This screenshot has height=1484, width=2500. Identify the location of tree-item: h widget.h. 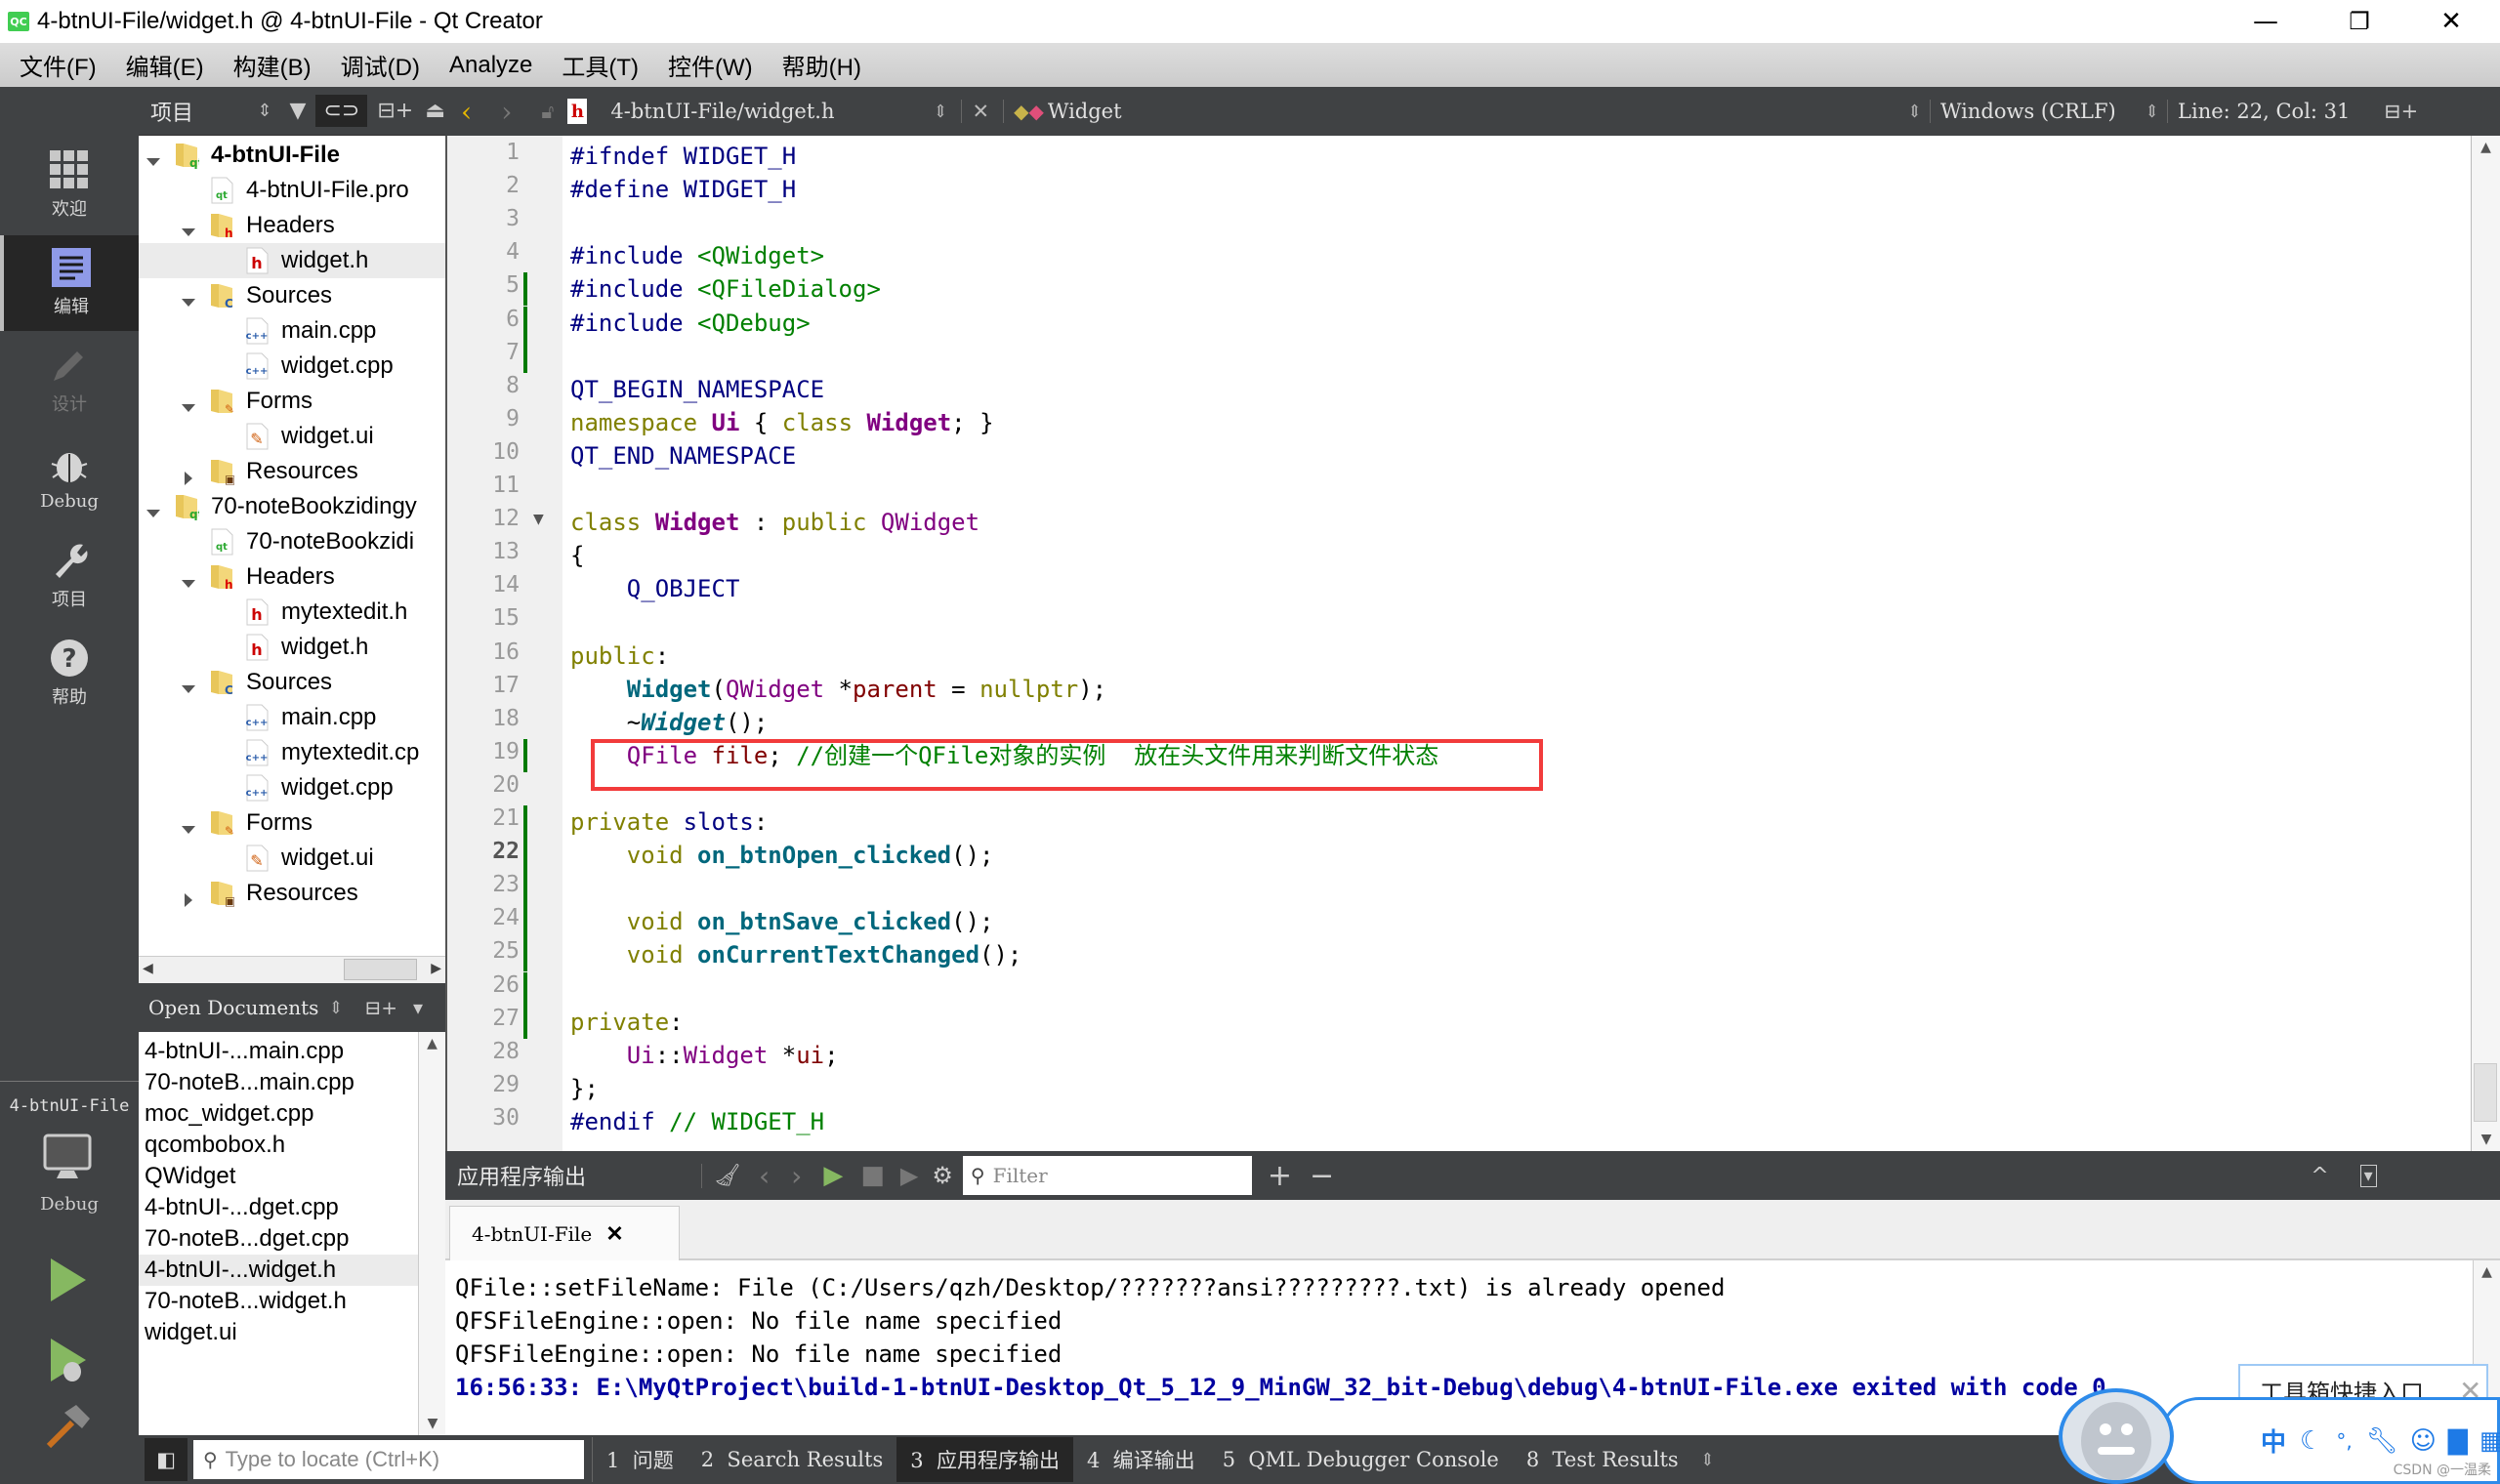
(292, 261).